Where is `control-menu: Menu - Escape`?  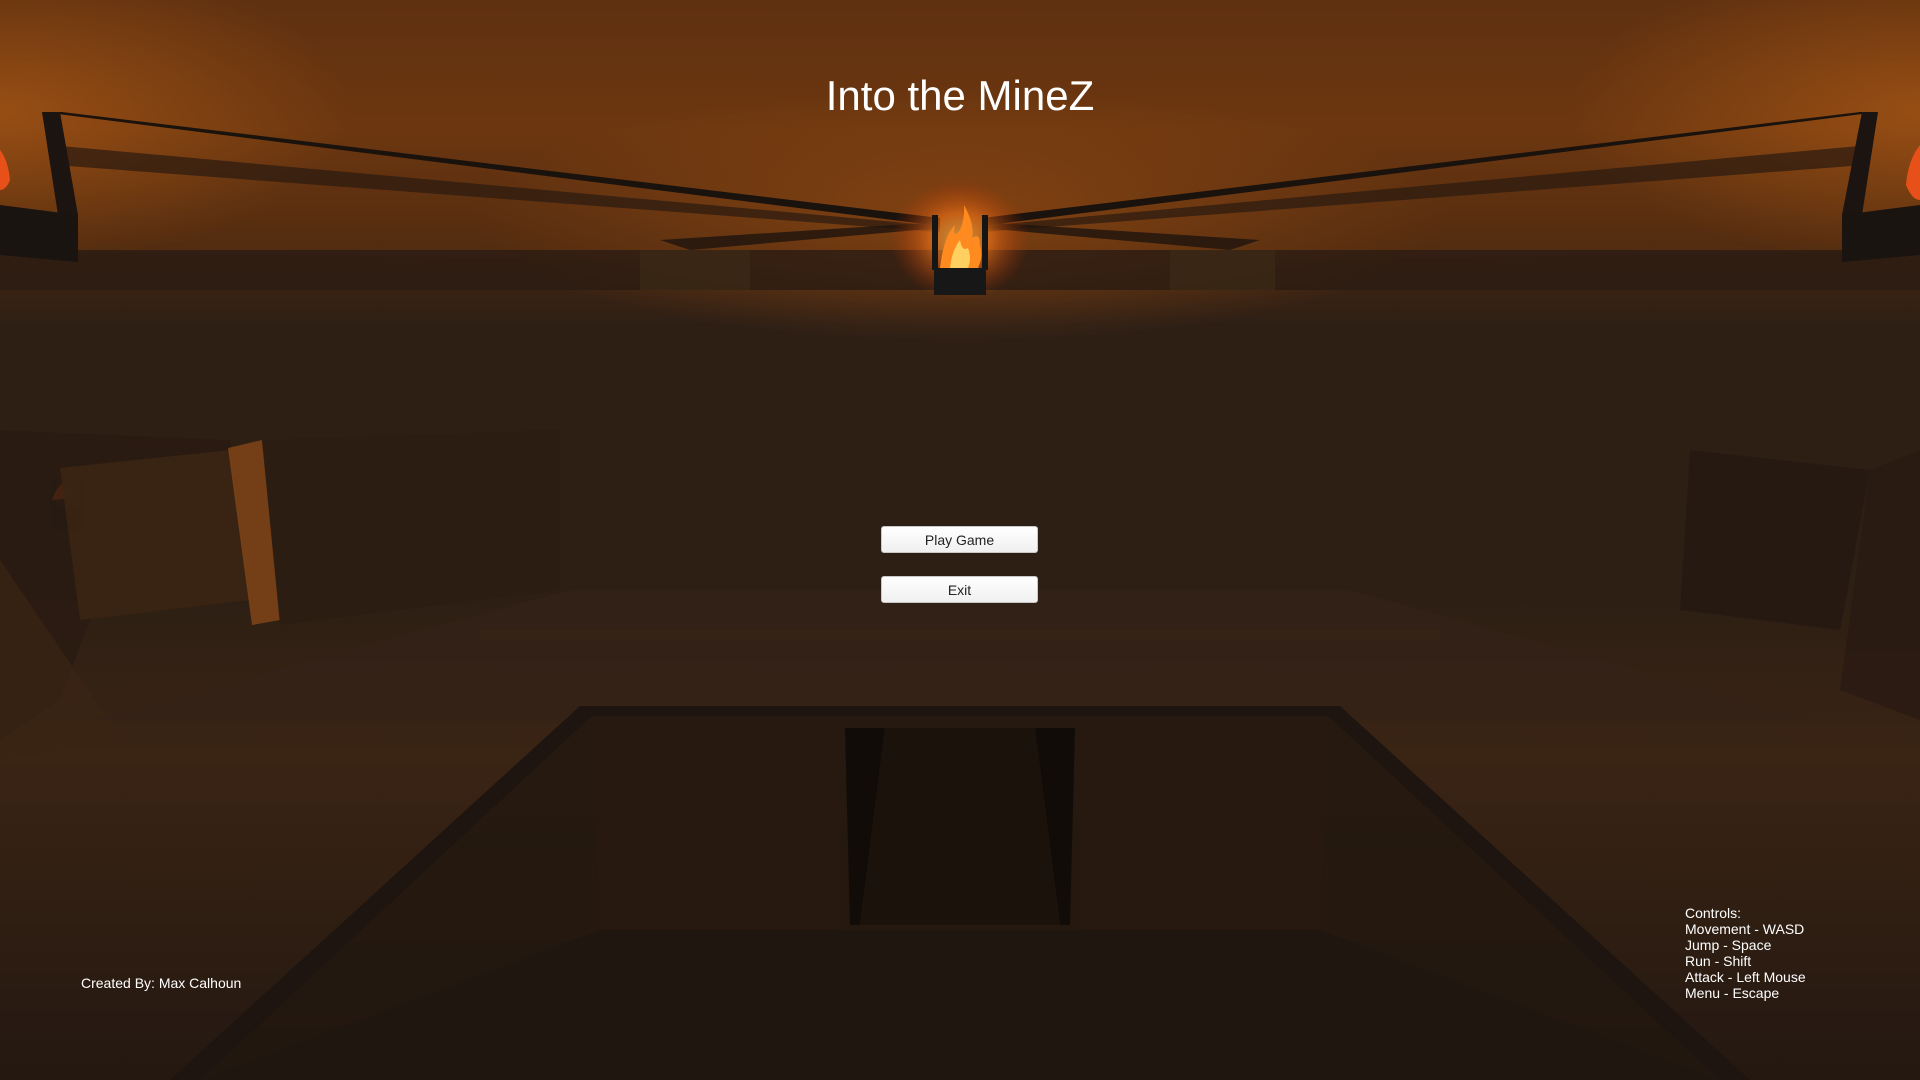 control-menu: Menu - Escape is located at coordinates (1732, 993).